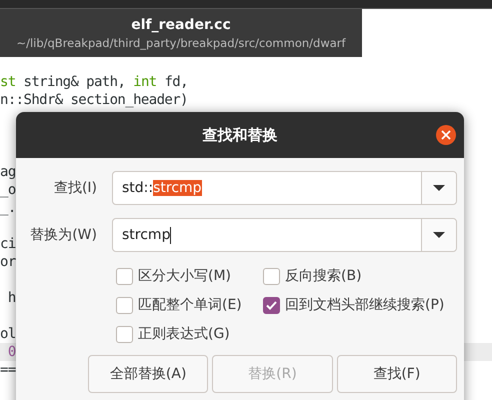  I want to click on close-button, so click(446, 135).